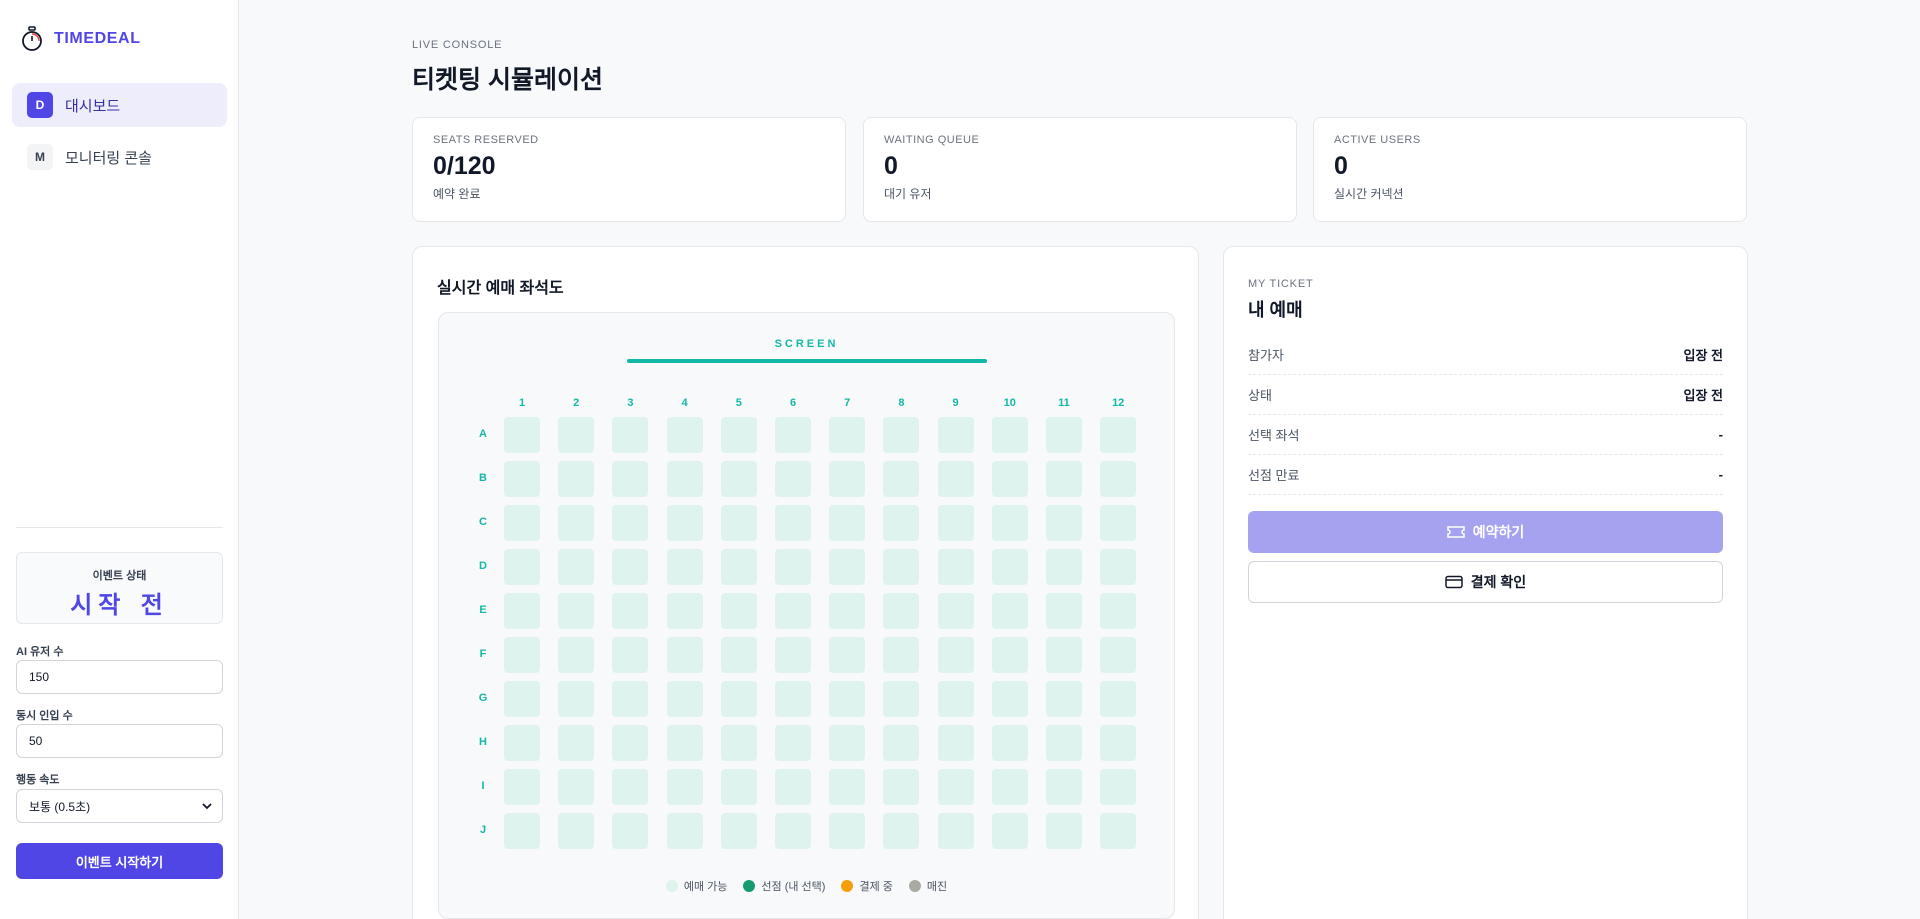 The height and width of the screenshot is (919, 1920). I want to click on seat-F10, so click(1009, 655).